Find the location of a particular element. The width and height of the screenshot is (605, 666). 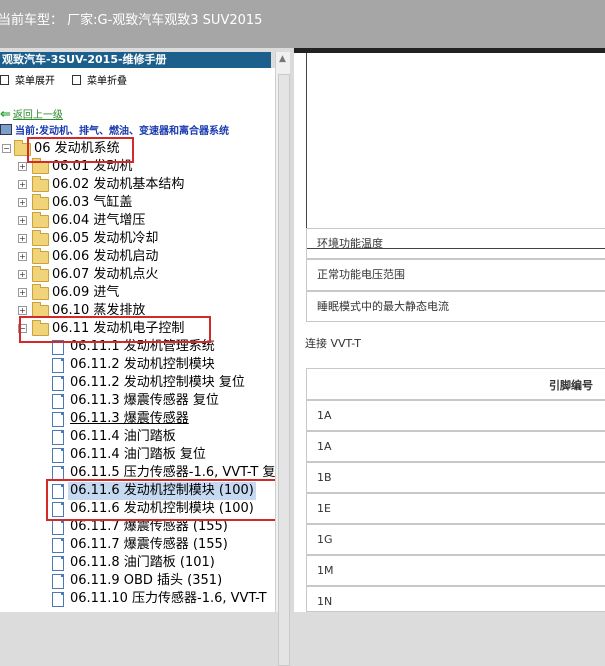

table-row: 1M is located at coordinates (455, 570).